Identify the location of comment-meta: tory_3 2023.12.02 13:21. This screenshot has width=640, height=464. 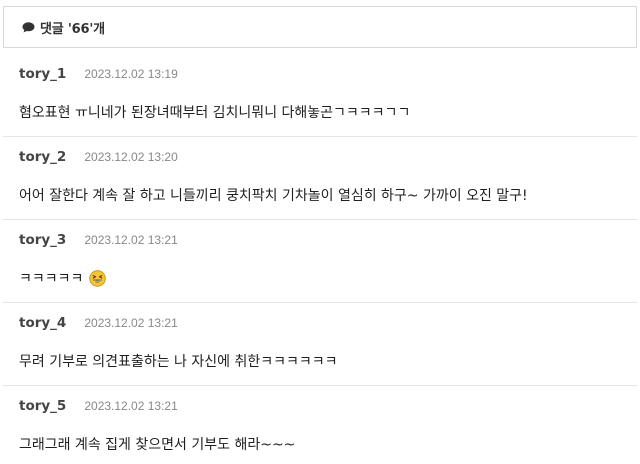
(329, 242).